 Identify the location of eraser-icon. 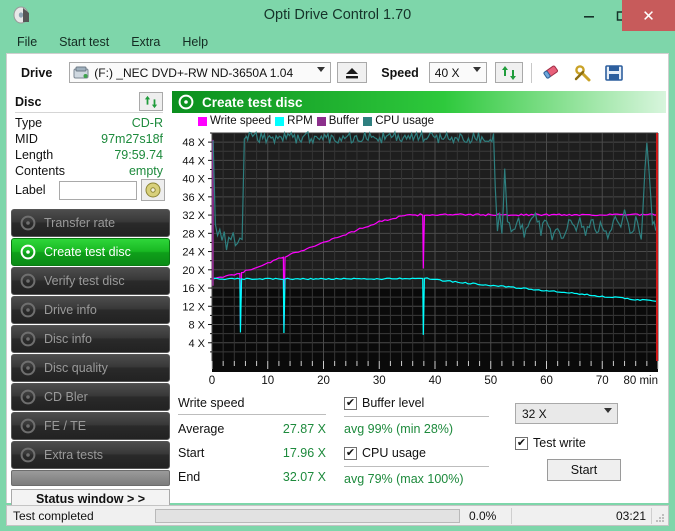
(552, 73).